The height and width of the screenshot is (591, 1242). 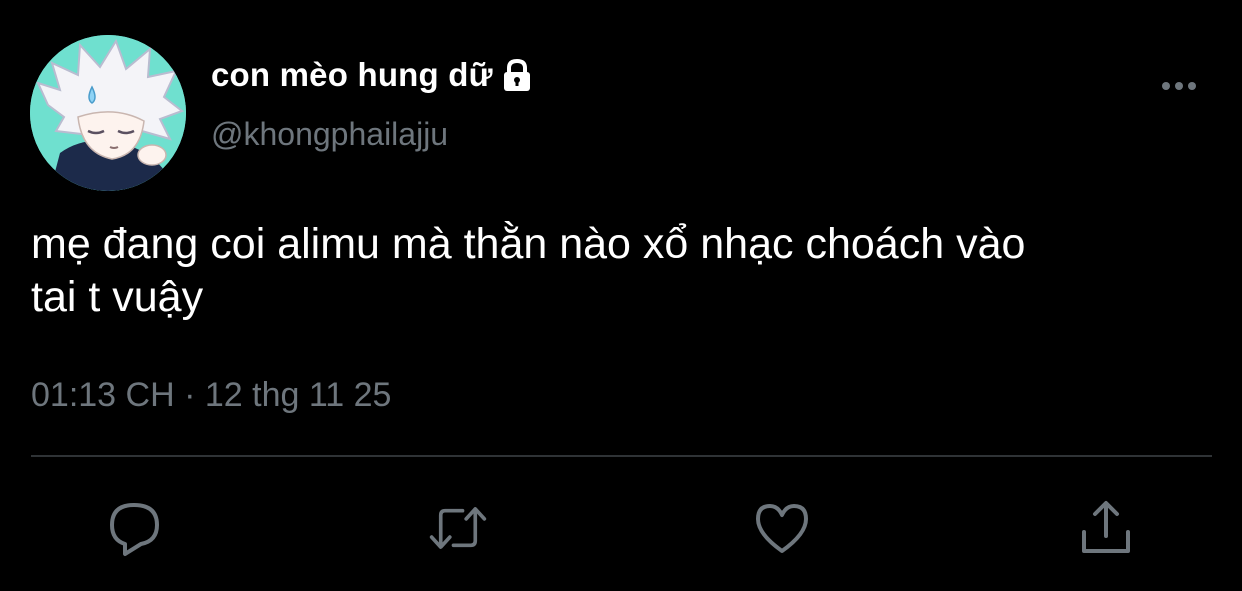 I want to click on reply-icon, so click(x=134, y=529).